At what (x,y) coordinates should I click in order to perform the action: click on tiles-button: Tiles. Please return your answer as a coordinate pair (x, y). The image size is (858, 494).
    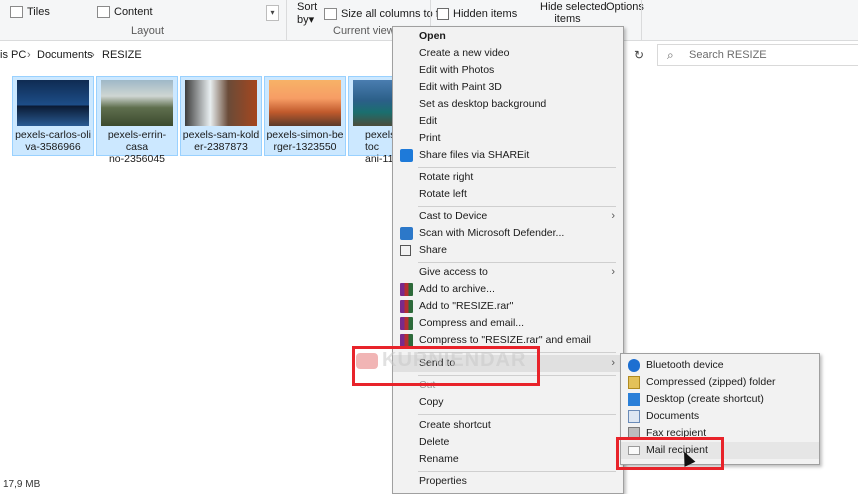
    Looking at the image, I should click on (30, 12).